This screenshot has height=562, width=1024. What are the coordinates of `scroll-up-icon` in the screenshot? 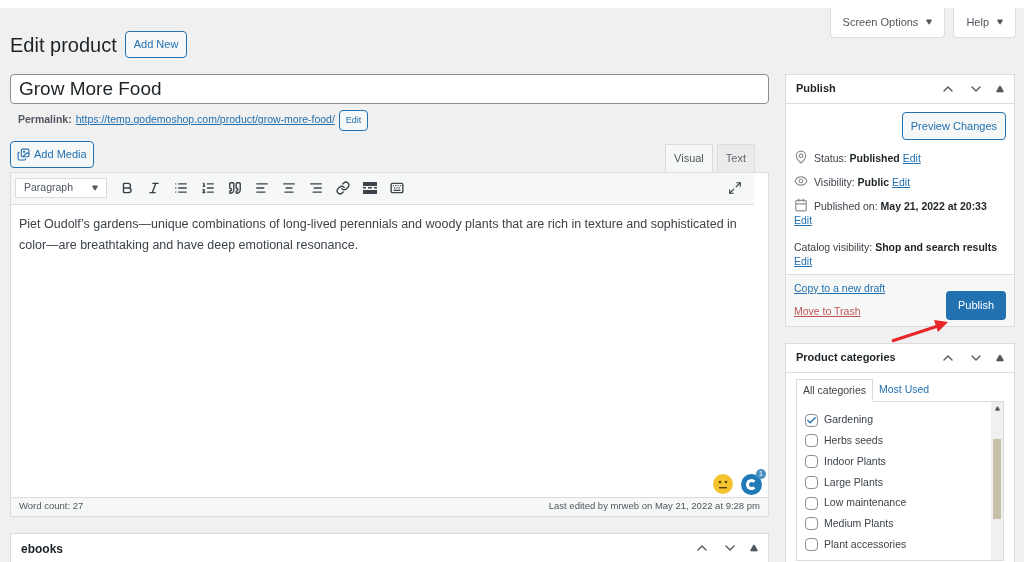 It's located at (997, 409).